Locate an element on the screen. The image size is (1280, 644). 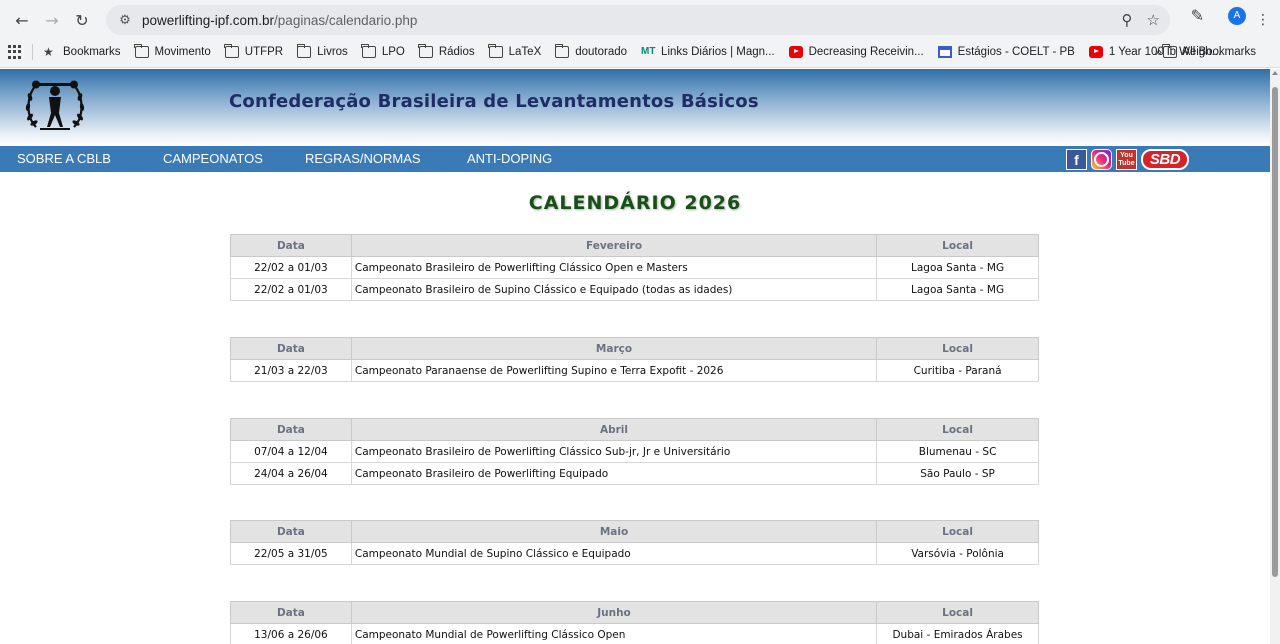
event-date: 21/03 a 22/03 is located at coordinates (291, 370).